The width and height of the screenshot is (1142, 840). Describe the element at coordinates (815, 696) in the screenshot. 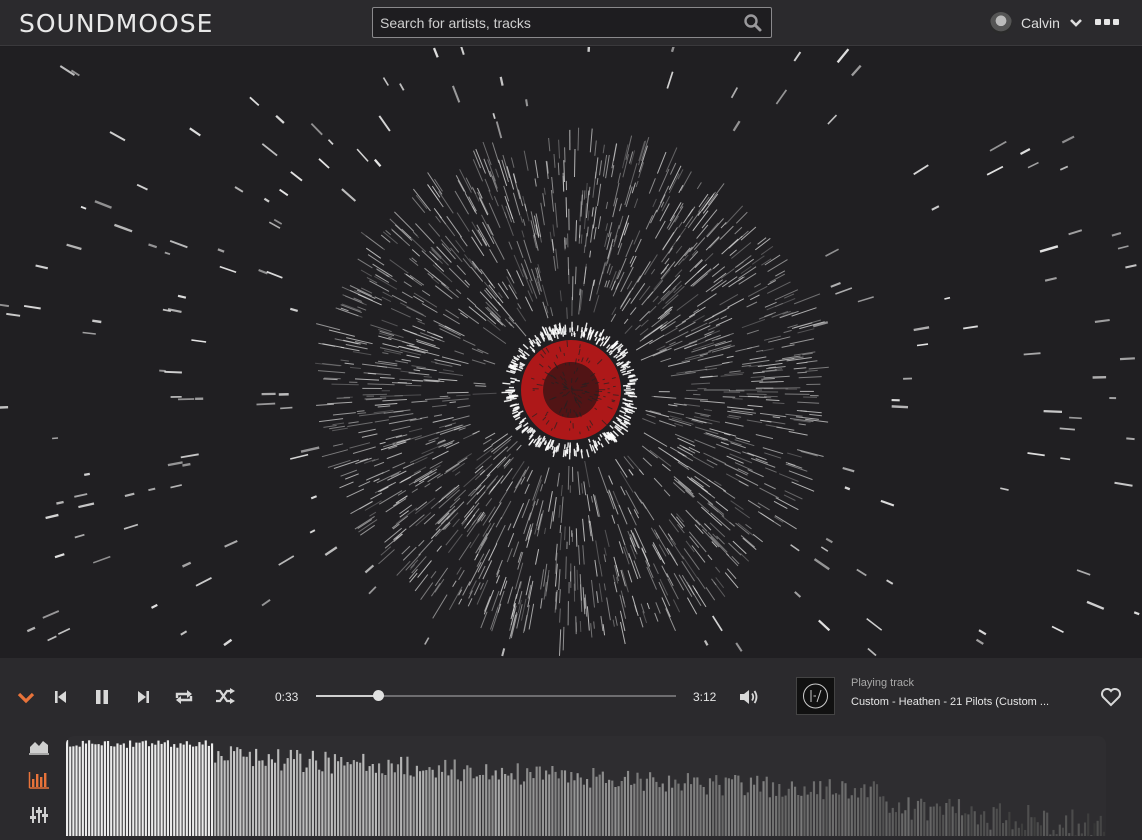

I see `album-cover` at that location.